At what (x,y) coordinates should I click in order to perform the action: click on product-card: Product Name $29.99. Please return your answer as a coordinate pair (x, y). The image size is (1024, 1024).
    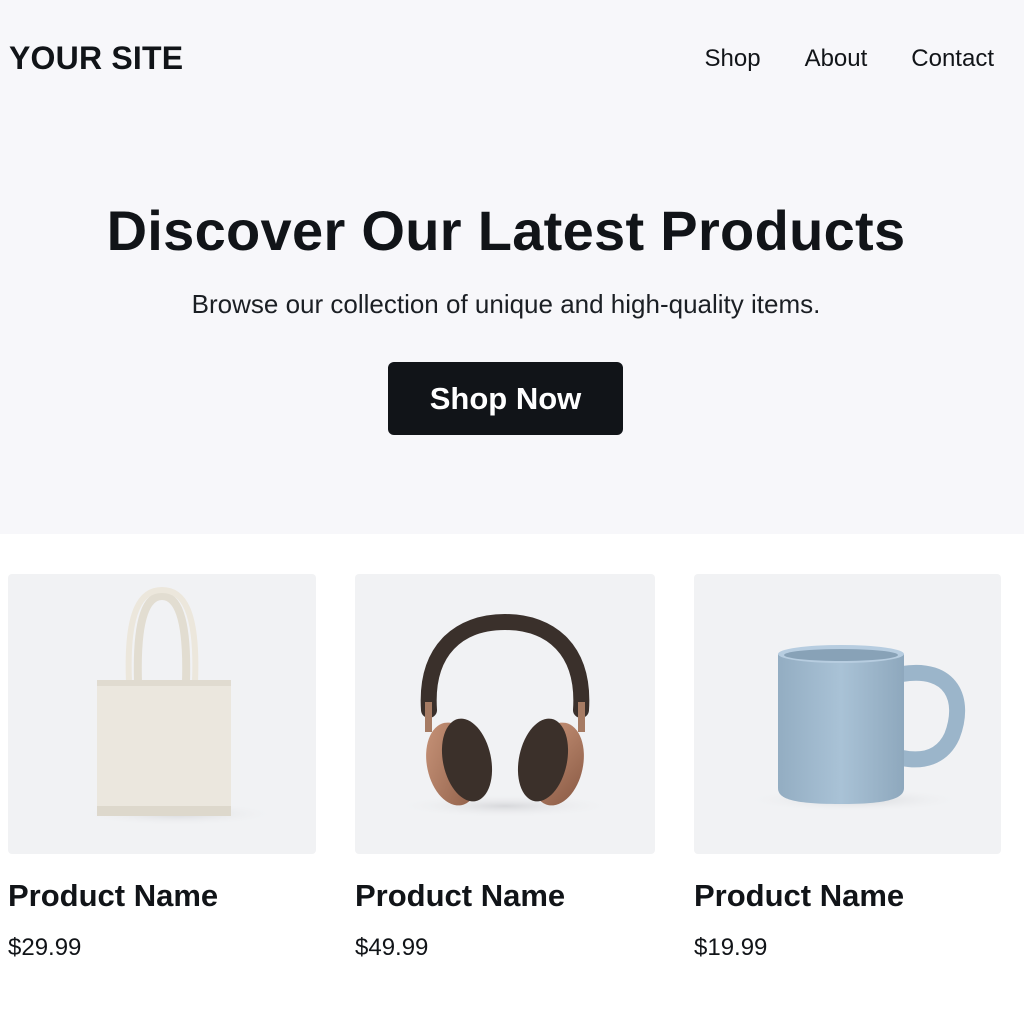
    Looking at the image, I should click on (162, 768).